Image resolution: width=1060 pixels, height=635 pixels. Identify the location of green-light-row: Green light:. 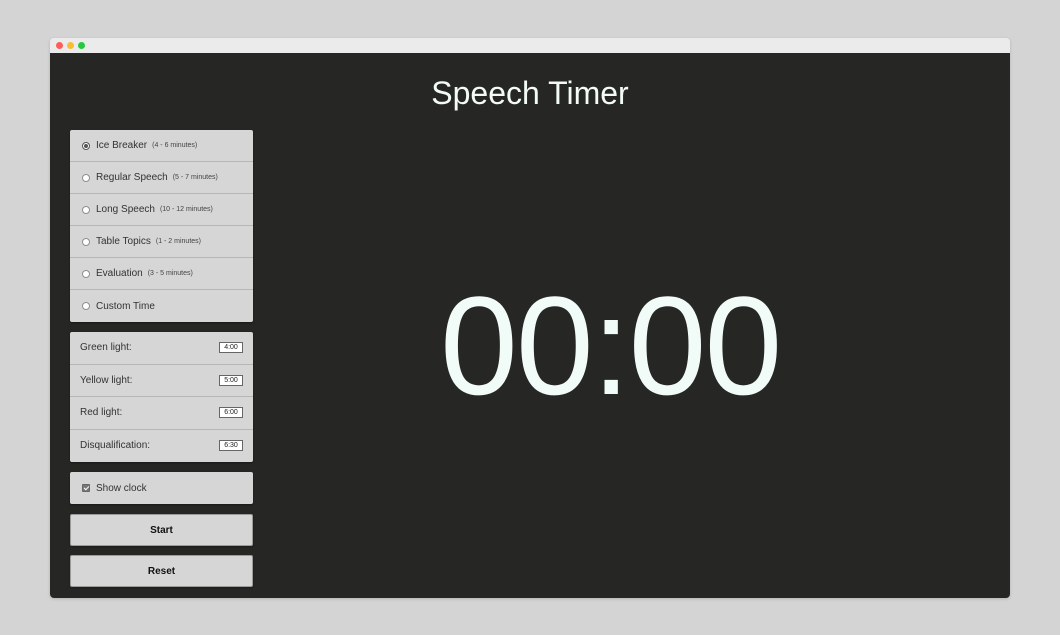
(161, 348).